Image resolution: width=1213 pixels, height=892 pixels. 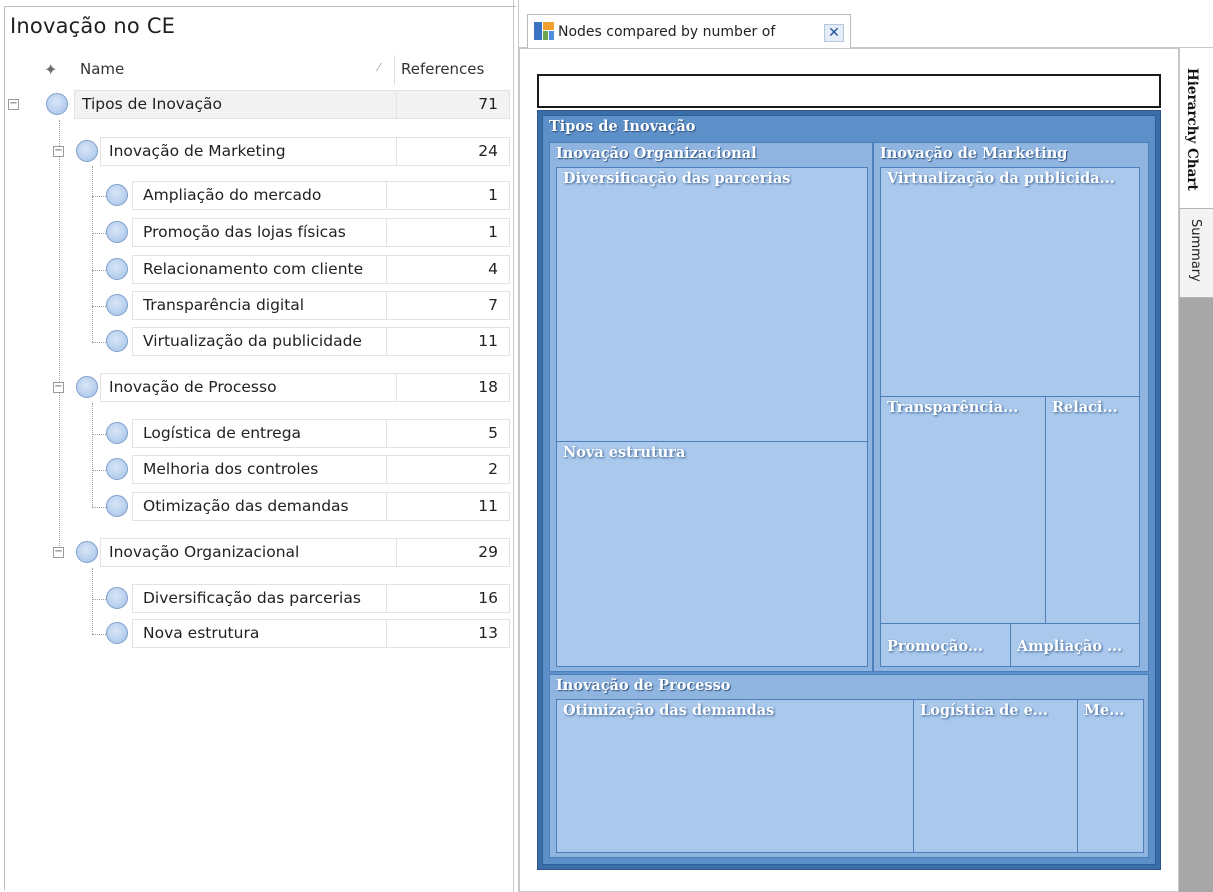 What do you see at coordinates (488, 552) in the screenshot?
I see `reference-count: 29` at bounding box center [488, 552].